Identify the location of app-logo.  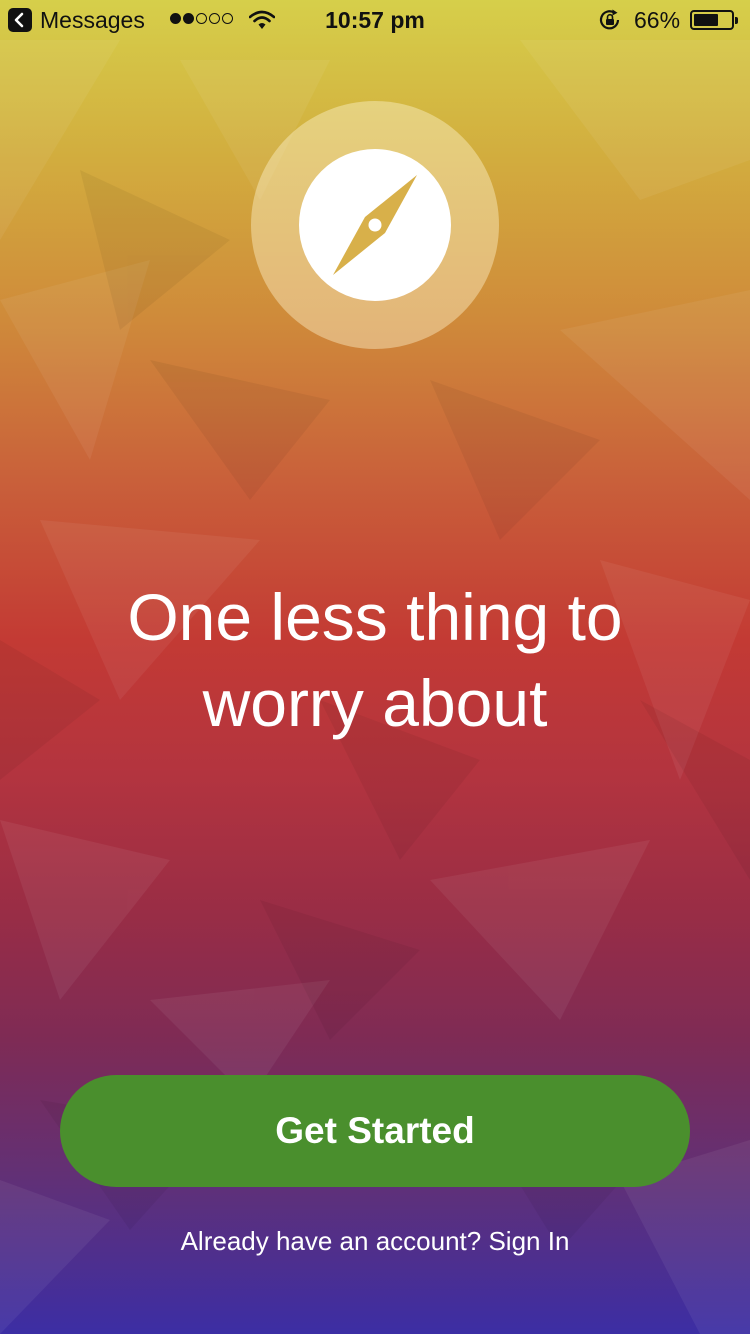
(375, 225).